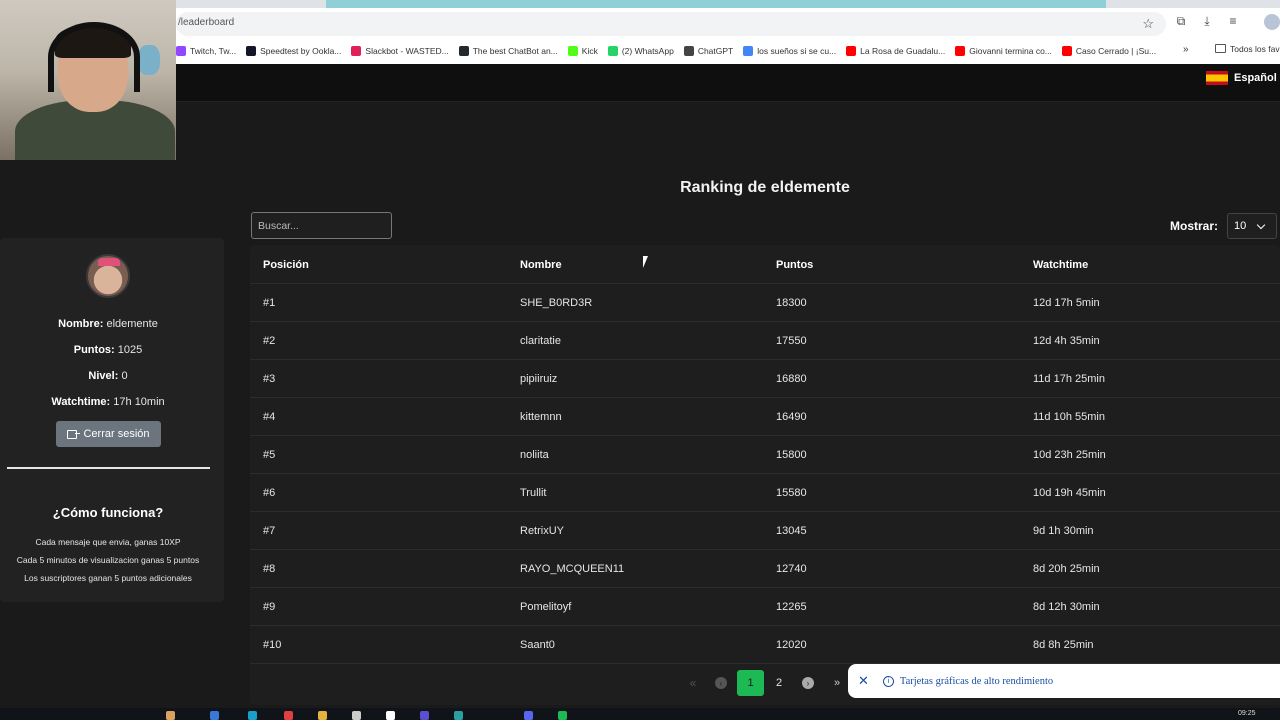  I want to click on cell-position: #6, so click(269, 493).